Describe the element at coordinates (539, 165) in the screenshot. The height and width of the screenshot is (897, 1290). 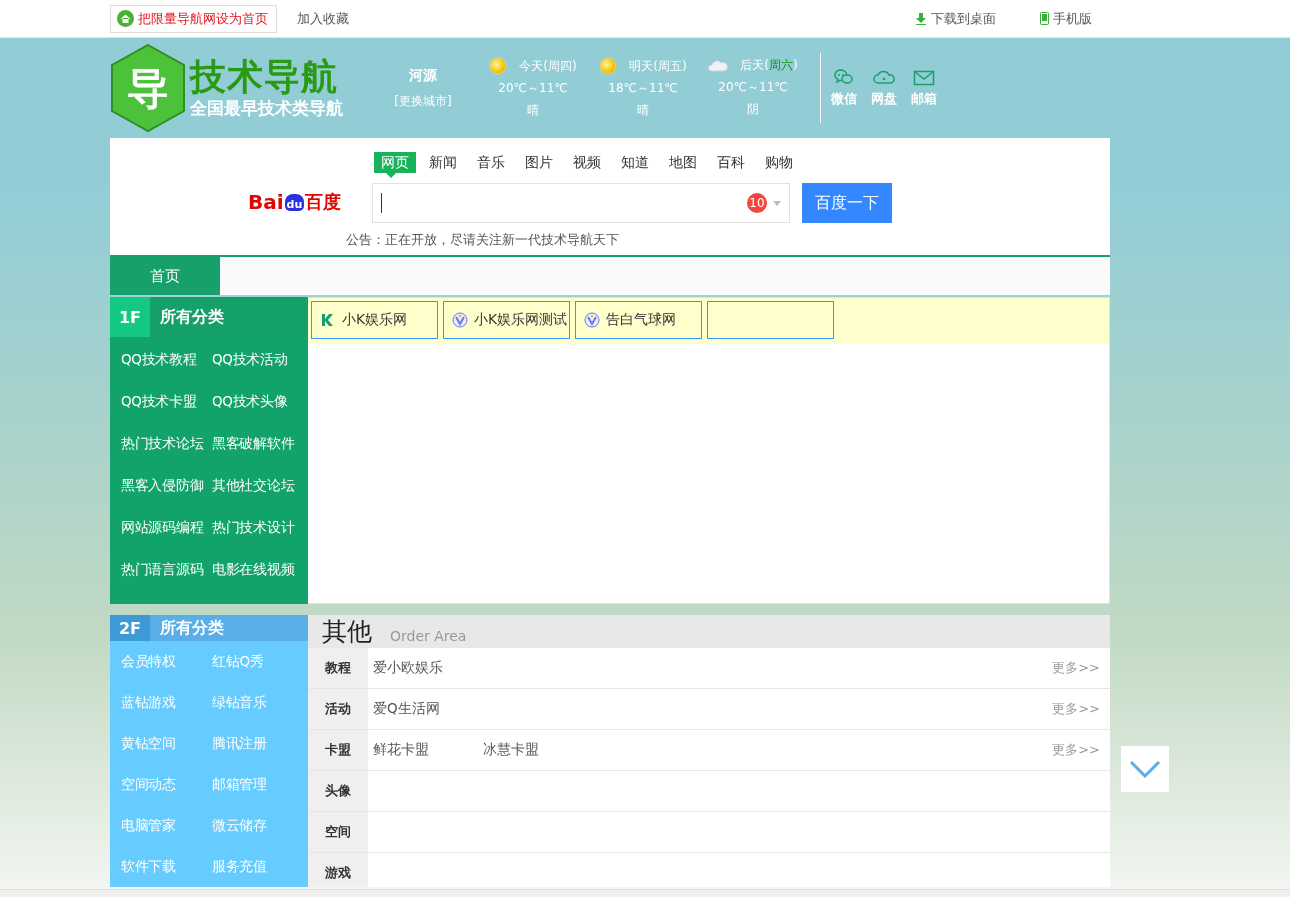
I see `search-tab: 图片` at that location.